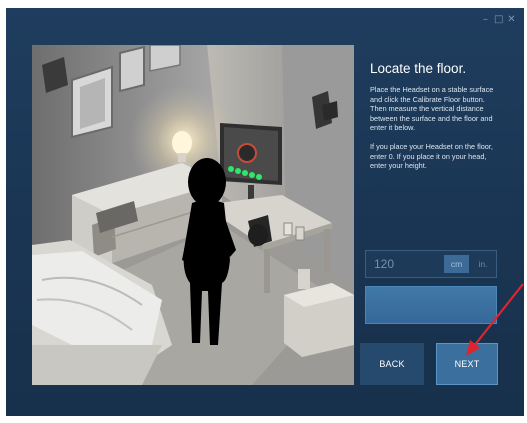  I want to click on maximize-icon: □, so click(498, 19).